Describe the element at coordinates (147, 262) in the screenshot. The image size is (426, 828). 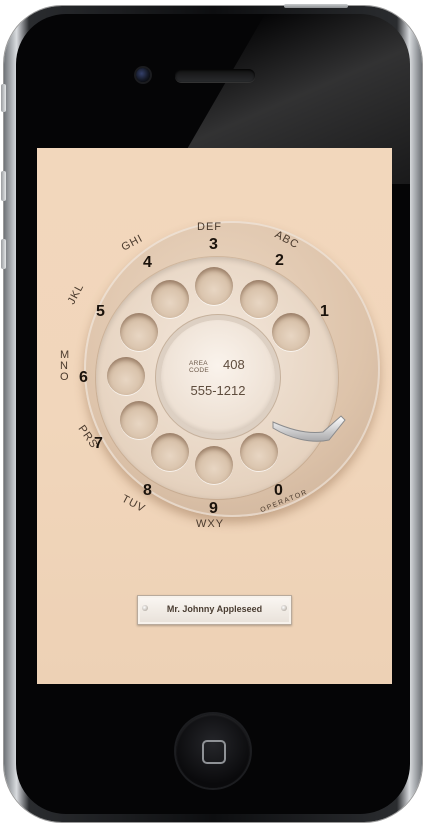
I see `dial-digit-4: 4` at that location.